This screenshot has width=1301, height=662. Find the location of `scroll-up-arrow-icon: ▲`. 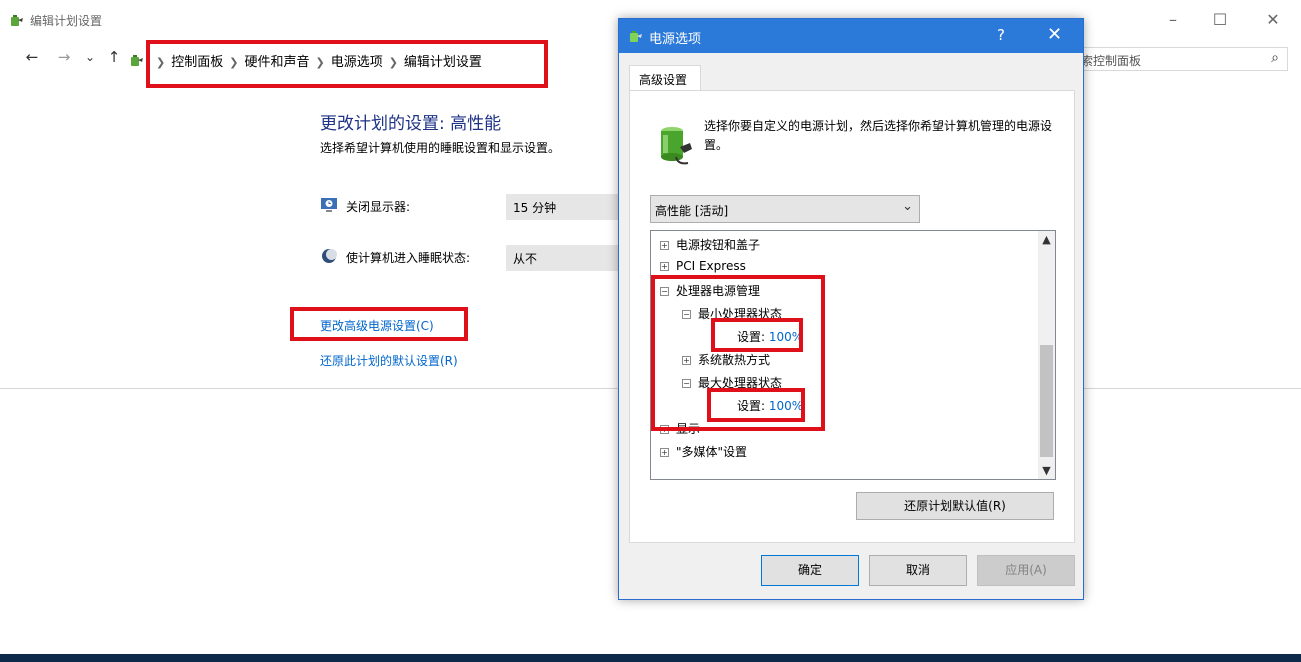

scroll-up-arrow-icon: ▲ is located at coordinates (1046, 239).